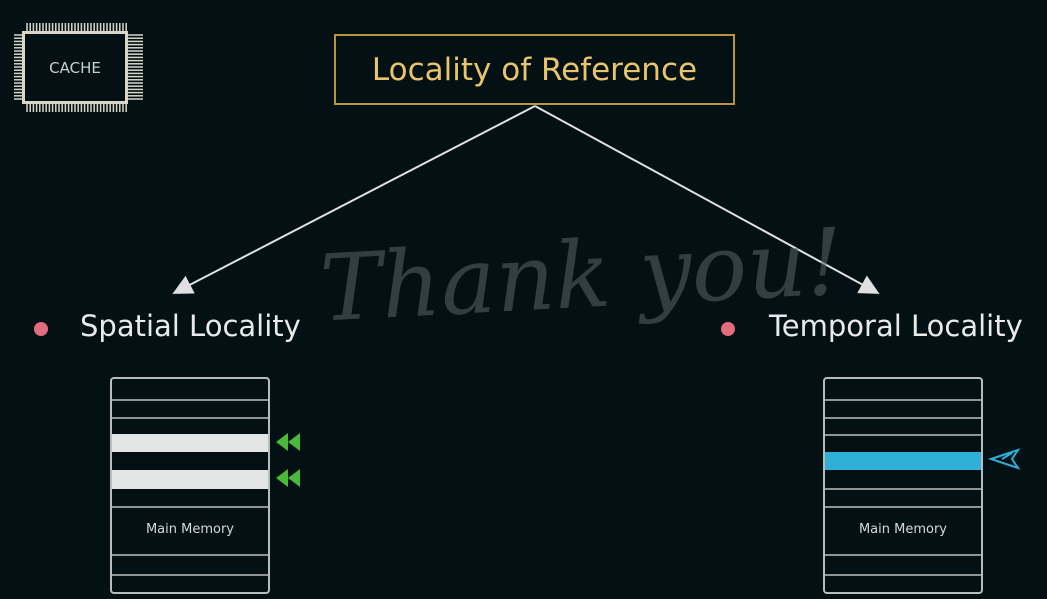  Describe the element at coordinates (896, 326) in the screenshot. I see `temporal-heading: Temporal Locality` at that location.